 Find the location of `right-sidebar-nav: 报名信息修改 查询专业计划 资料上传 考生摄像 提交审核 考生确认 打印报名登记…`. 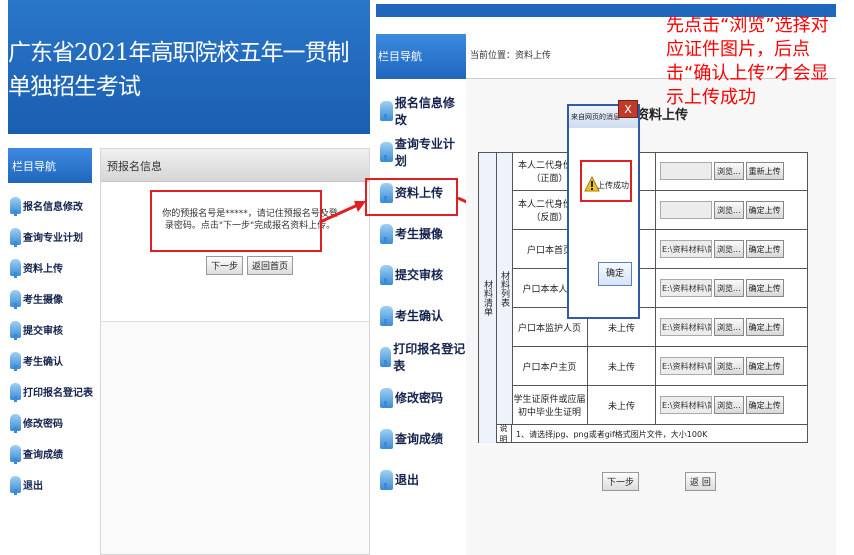

right-sidebar-nav: 报名信息修改 查询专业计划 资料上传 考生摄像 提交审核 考生确认 打印报名登记… is located at coordinates (423, 295).